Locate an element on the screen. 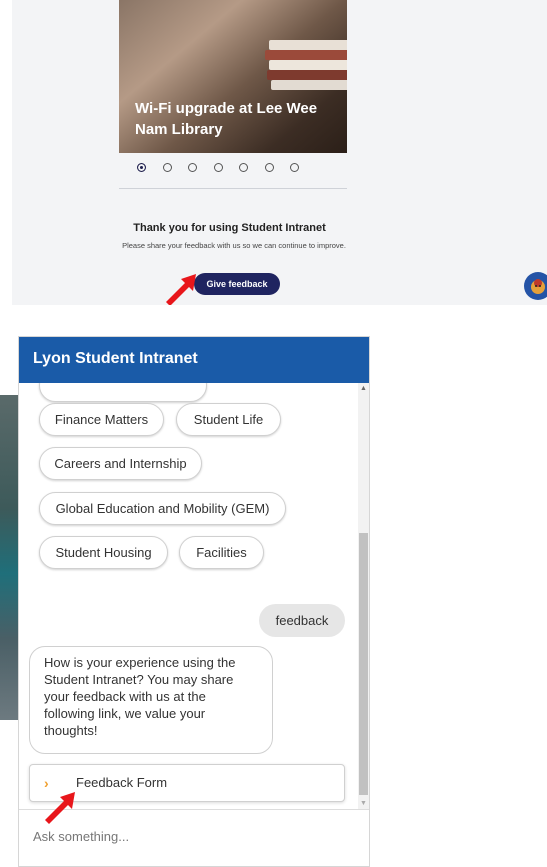  feedback-form-label: Feedback Form is located at coordinates (122, 782).